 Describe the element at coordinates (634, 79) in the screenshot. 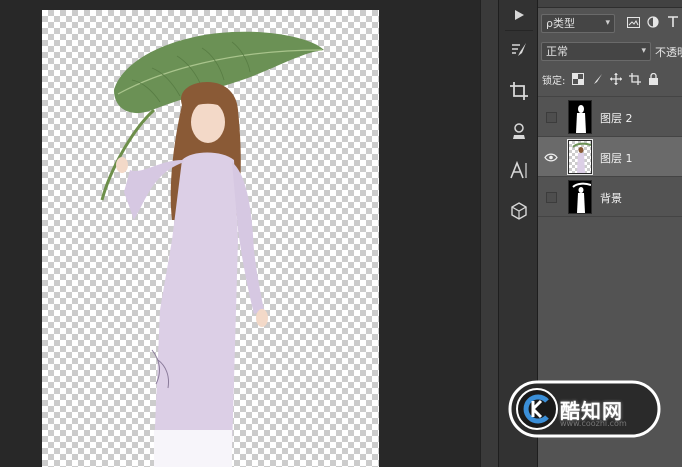

I see `lock-artboard-icon` at that location.